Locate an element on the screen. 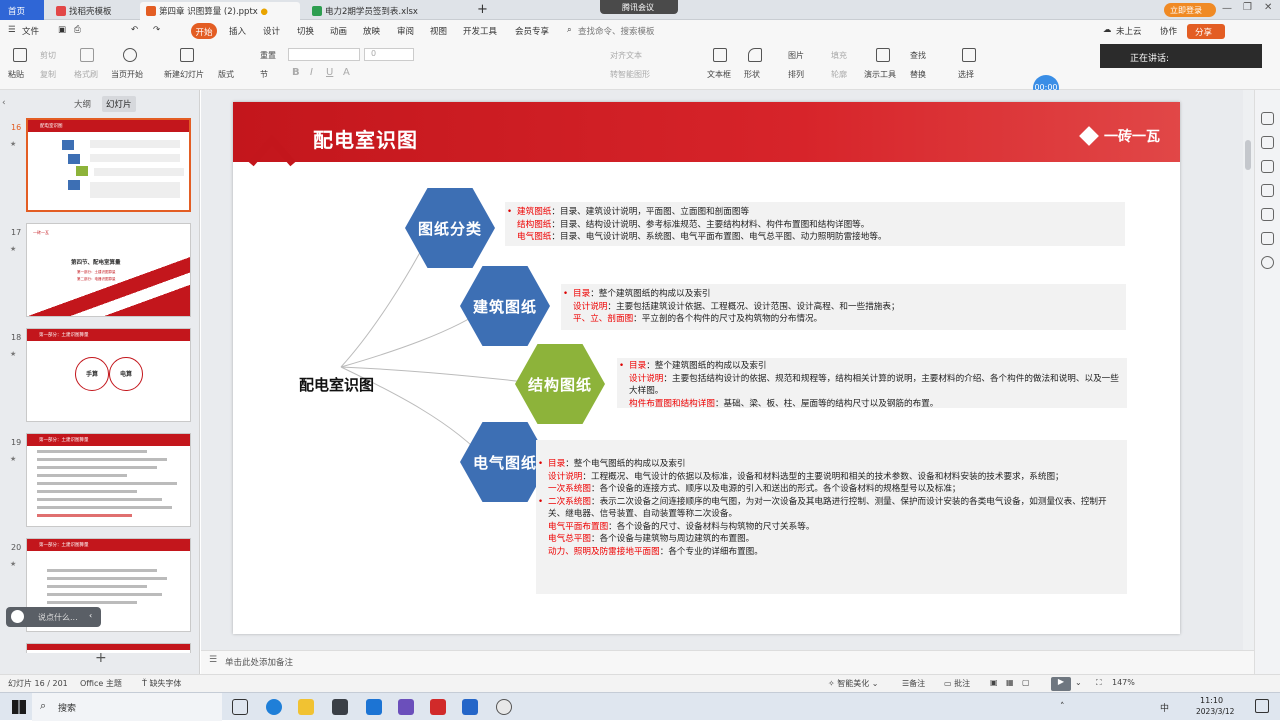 The height and width of the screenshot is (721, 1280). collapse-panel-icon: ‹ is located at coordinates (4, 103).